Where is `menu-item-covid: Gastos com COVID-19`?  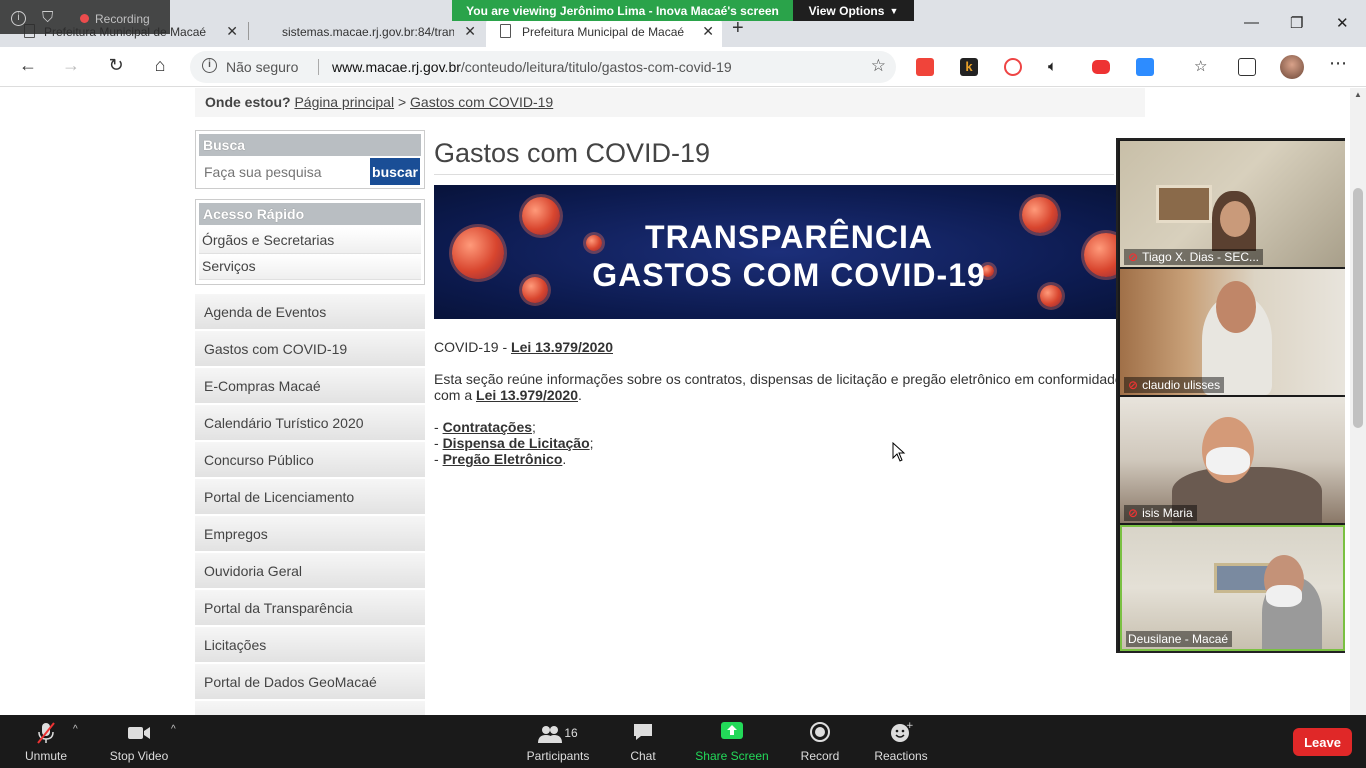
menu-item-covid: Gastos com COVID-19 is located at coordinates (310, 349).